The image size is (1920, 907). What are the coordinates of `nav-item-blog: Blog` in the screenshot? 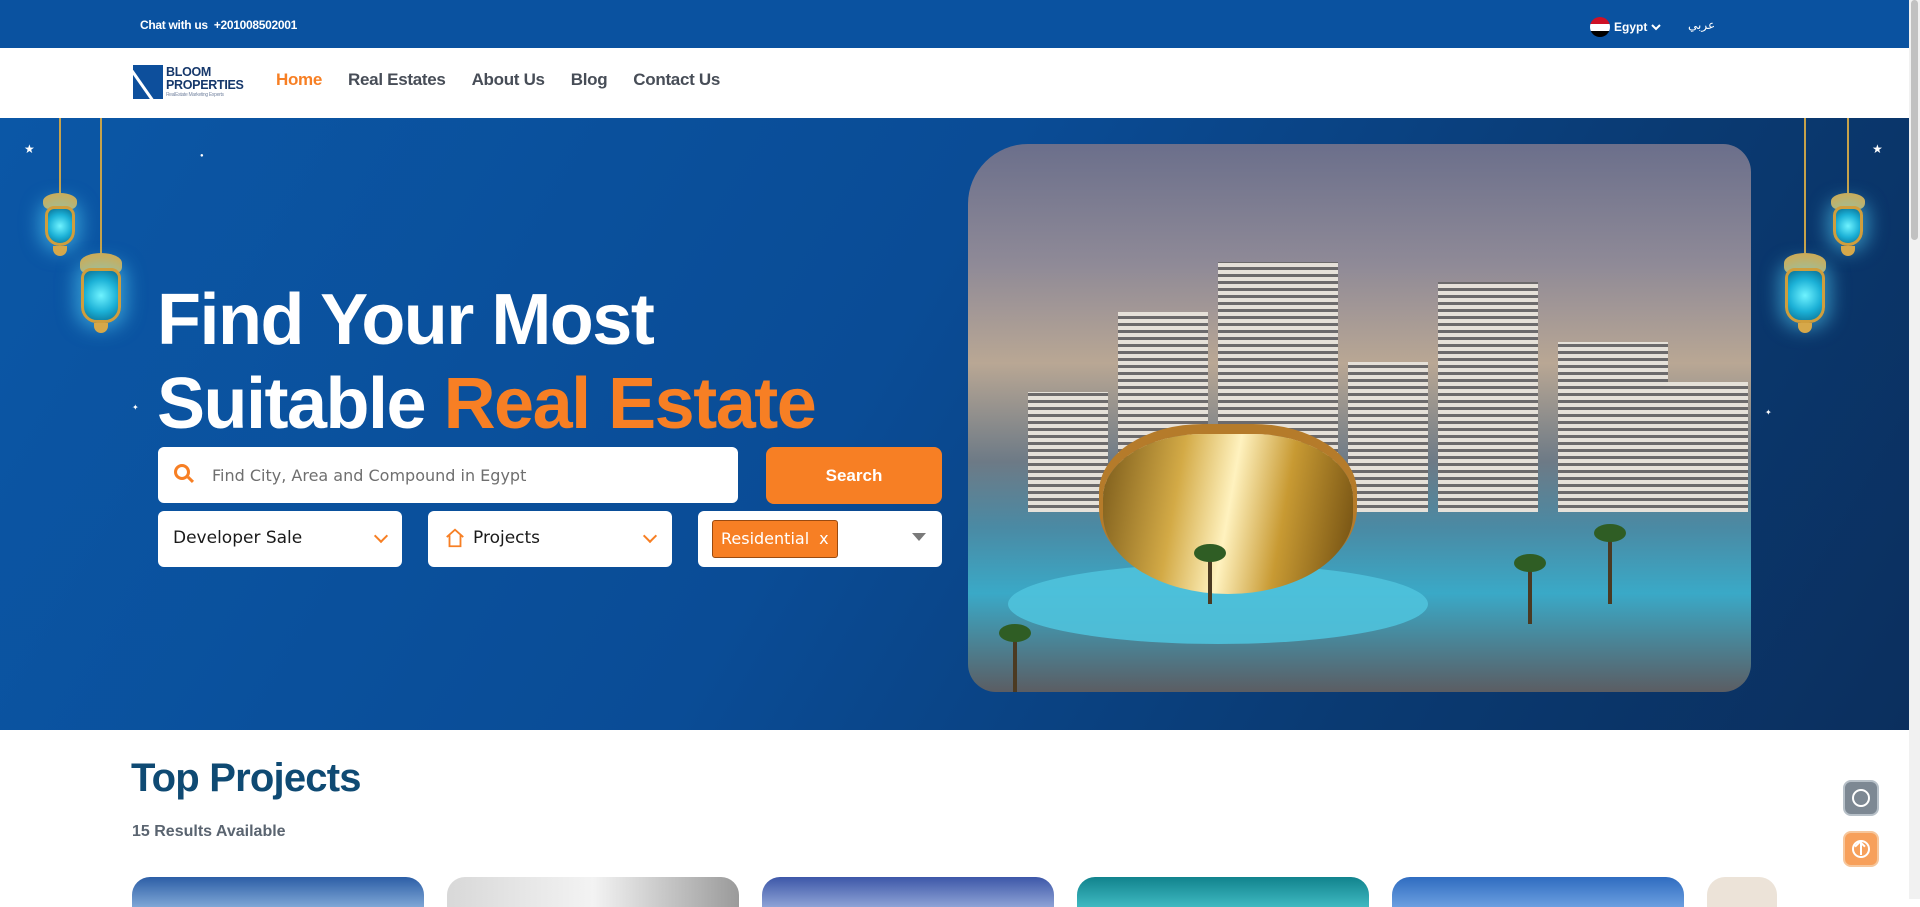 It's located at (589, 80).